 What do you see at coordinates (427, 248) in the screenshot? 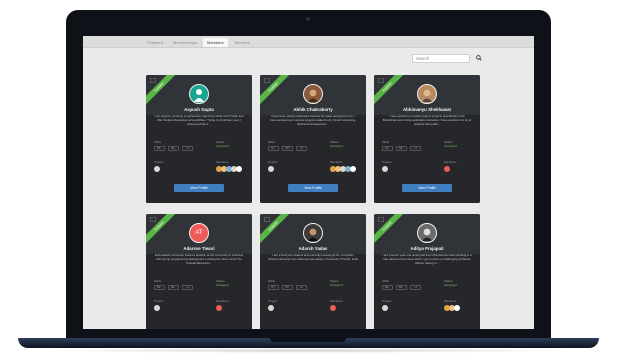
I see `member-name: Aditya Prajapati` at bounding box center [427, 248].